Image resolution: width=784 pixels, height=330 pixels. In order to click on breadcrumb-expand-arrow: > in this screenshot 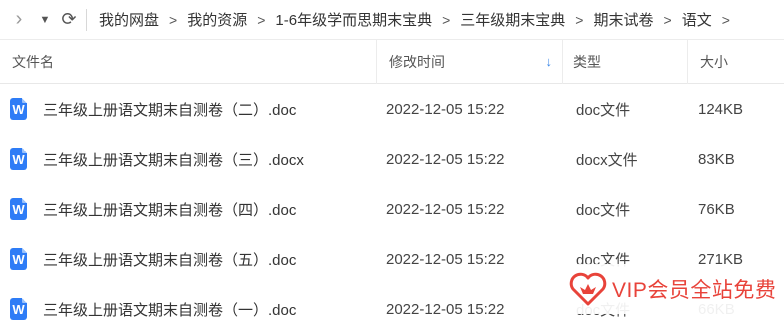, I will do `click(726, 20)`.